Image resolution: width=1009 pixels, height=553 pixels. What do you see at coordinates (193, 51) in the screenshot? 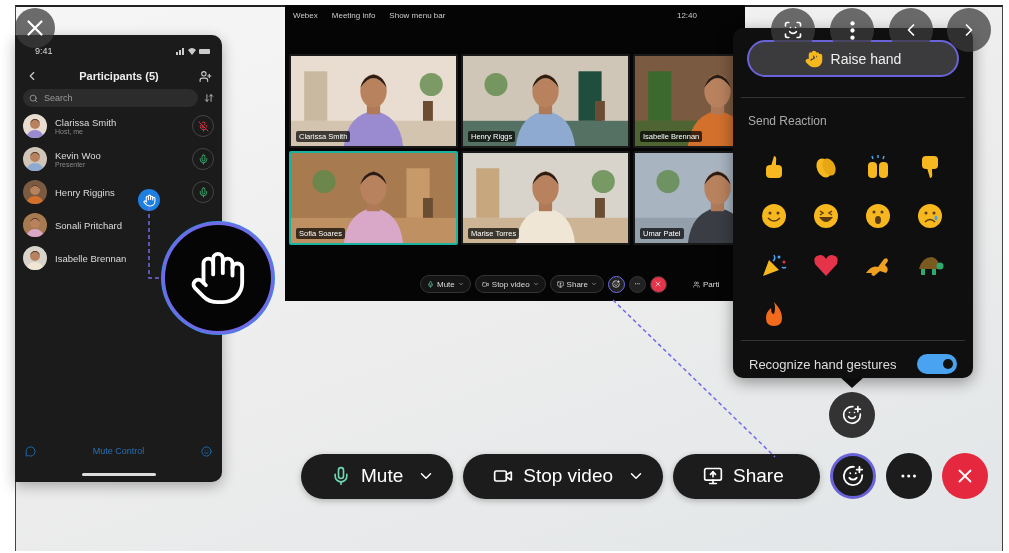
I see `status-icons-drawing` at bounding box center [193, 51].